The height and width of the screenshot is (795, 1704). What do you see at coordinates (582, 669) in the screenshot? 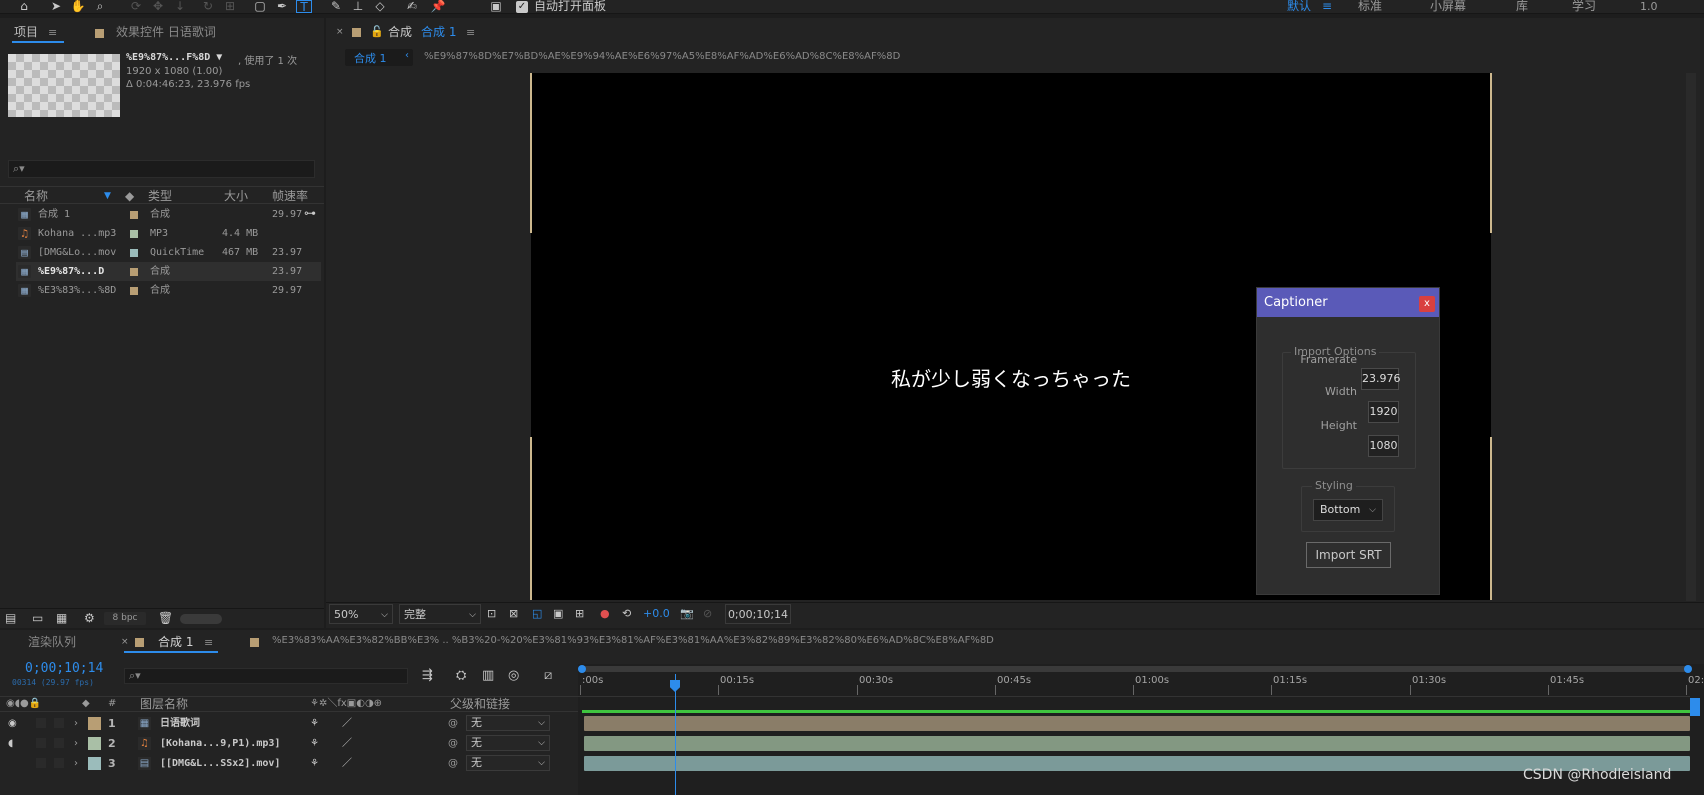
I see `work-area-start-handle` at bounding box center [582, 669].